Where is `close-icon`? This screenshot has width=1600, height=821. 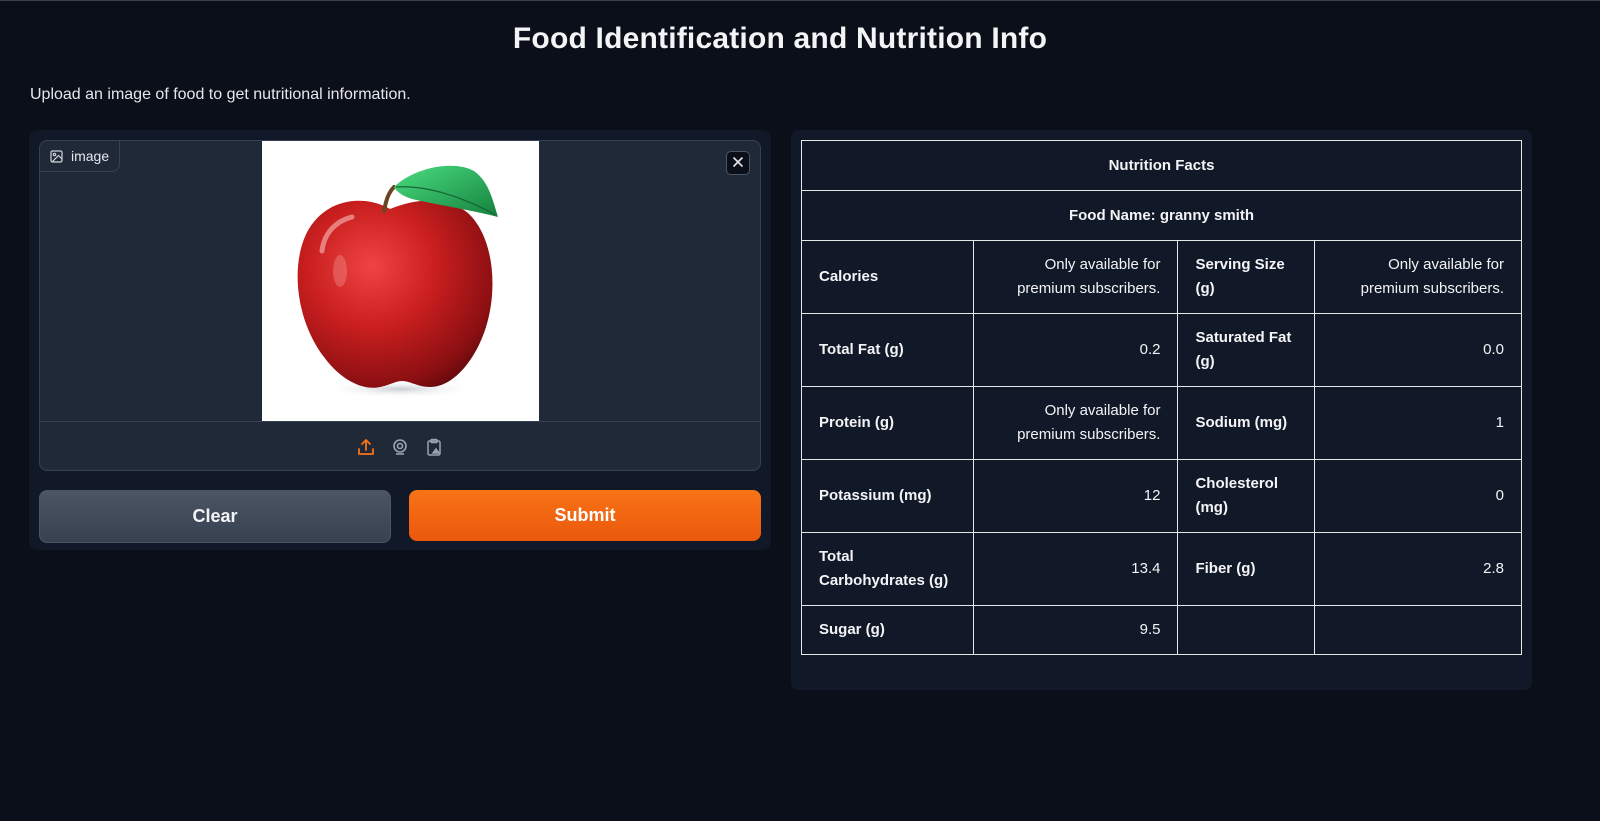
close-icon is located at coordinates (738, 163).